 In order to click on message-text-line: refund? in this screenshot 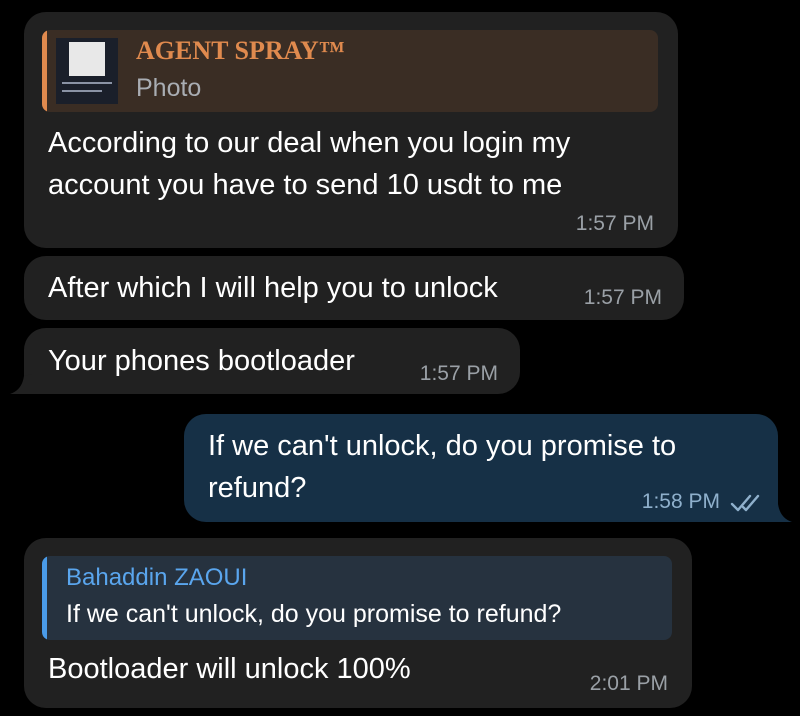, I will do `click(257, 488)`.